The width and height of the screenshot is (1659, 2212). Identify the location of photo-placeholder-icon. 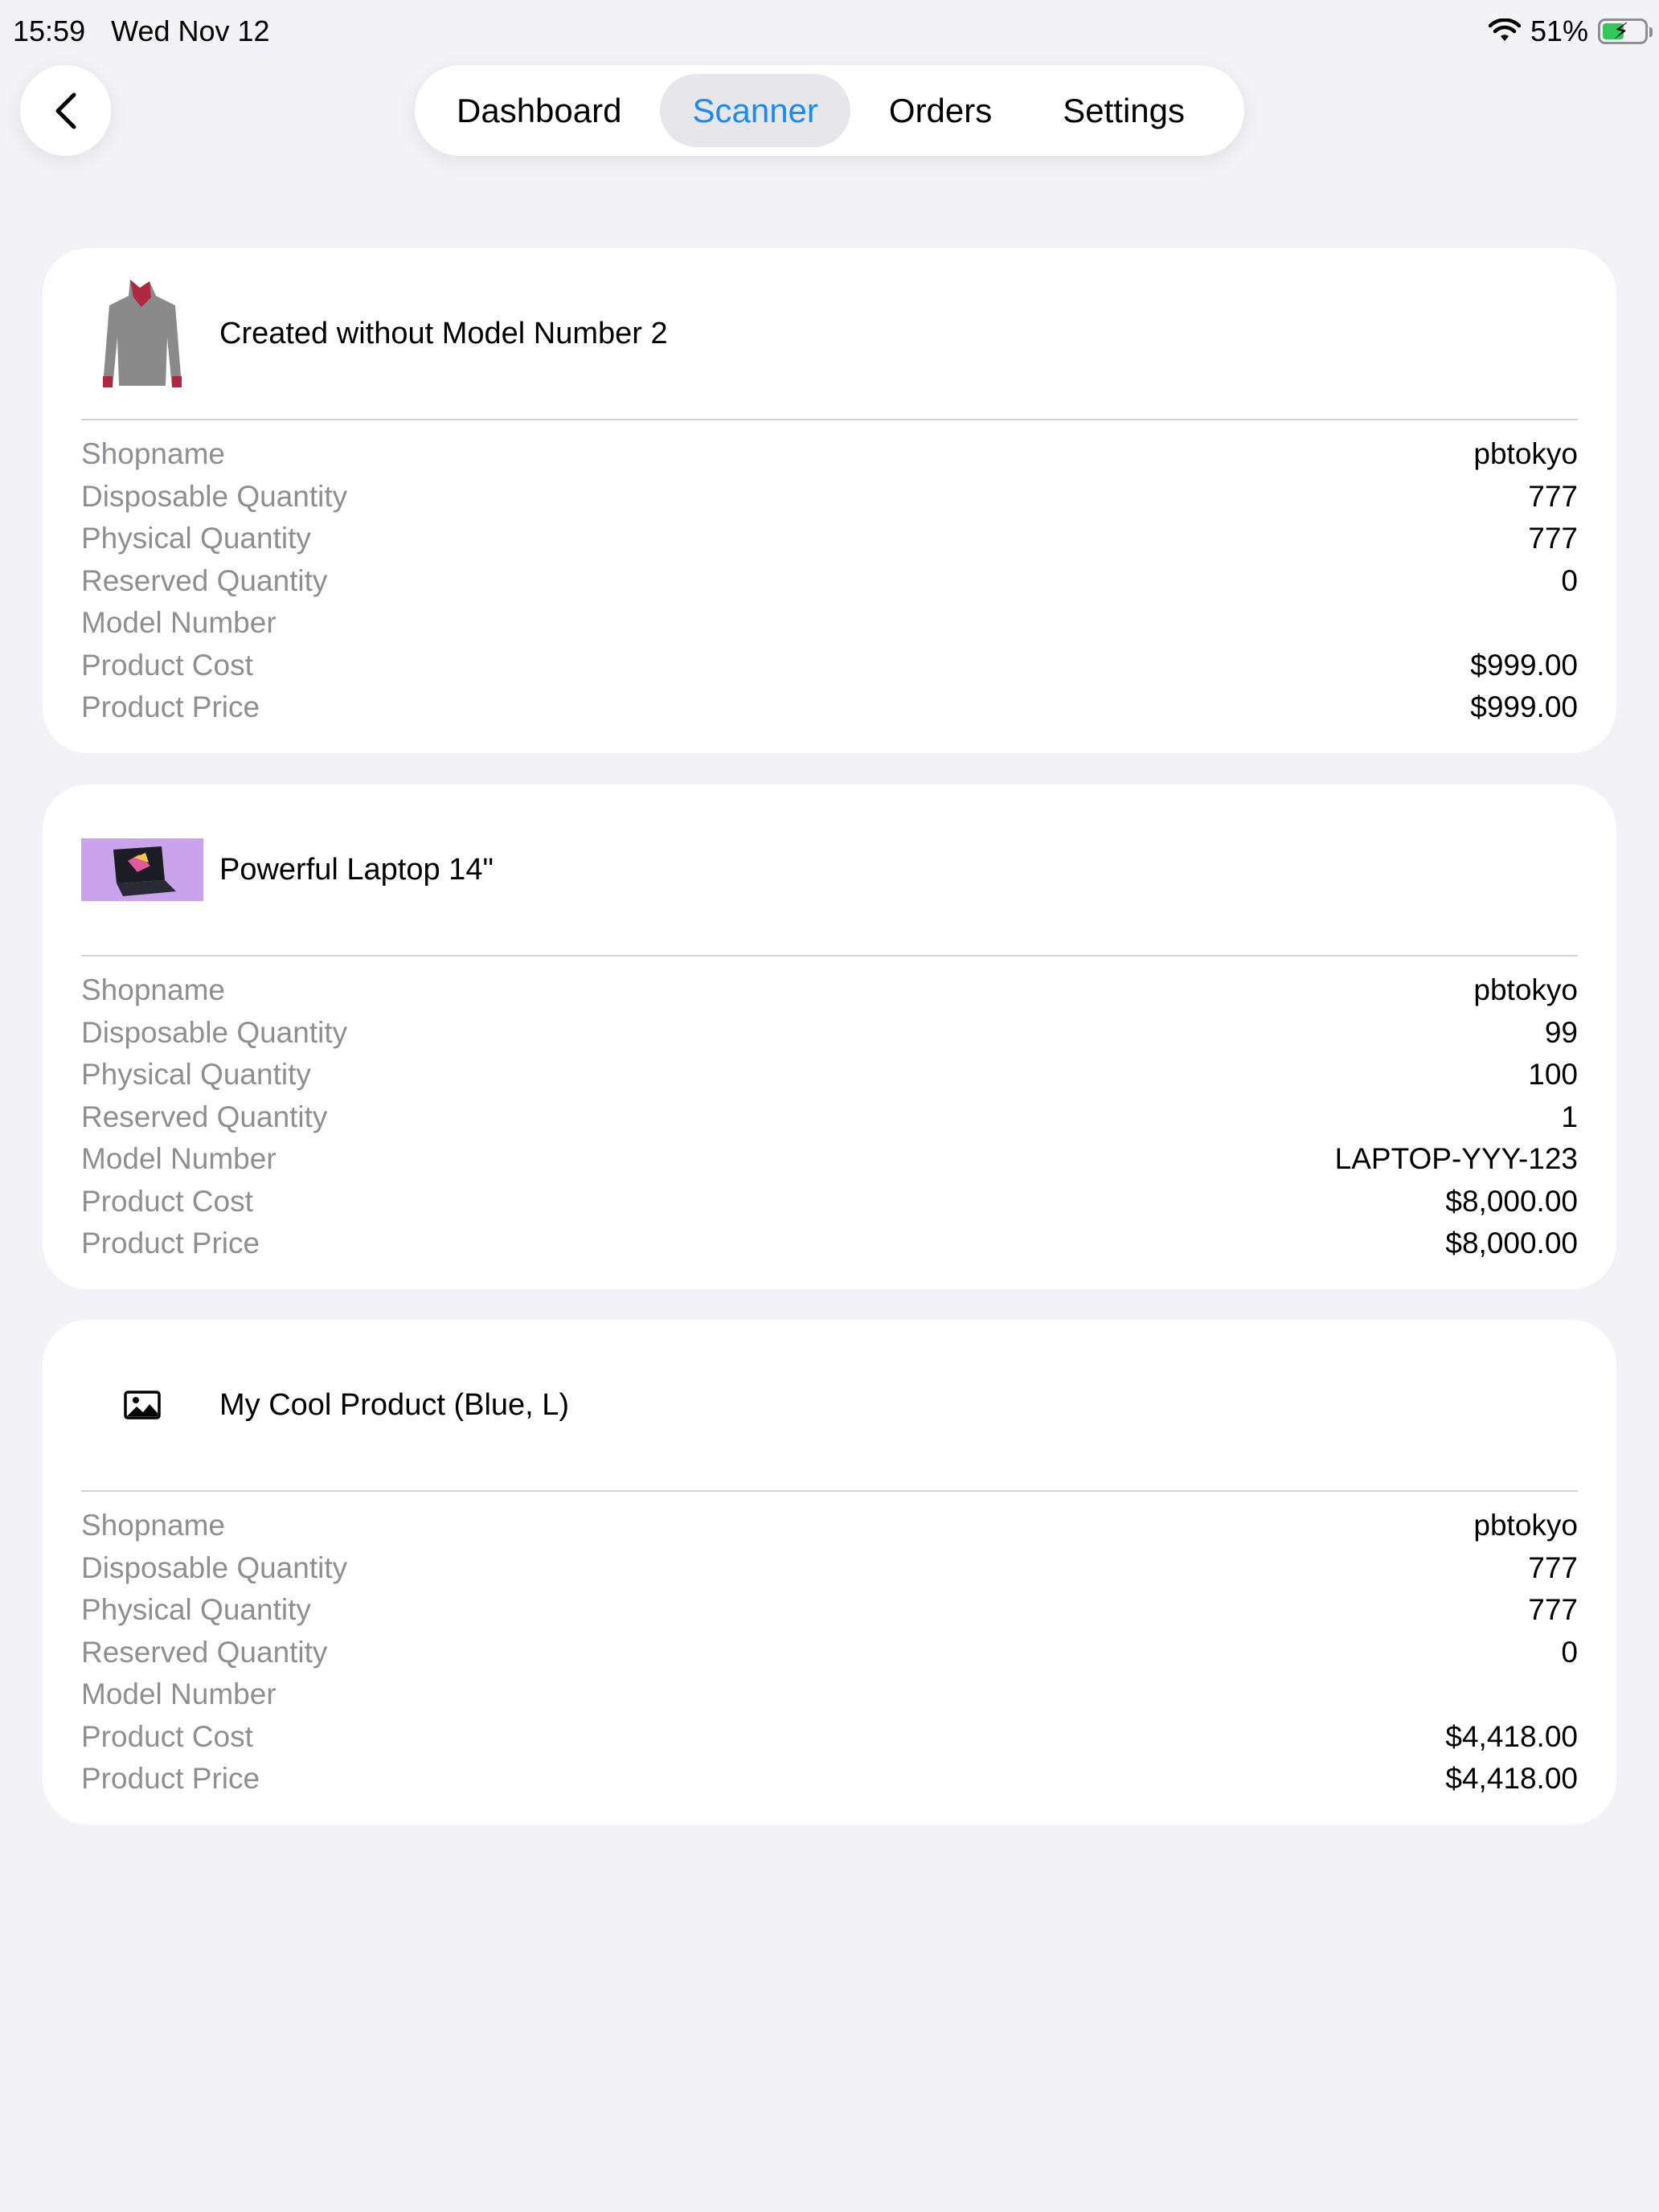
(142, 1405).